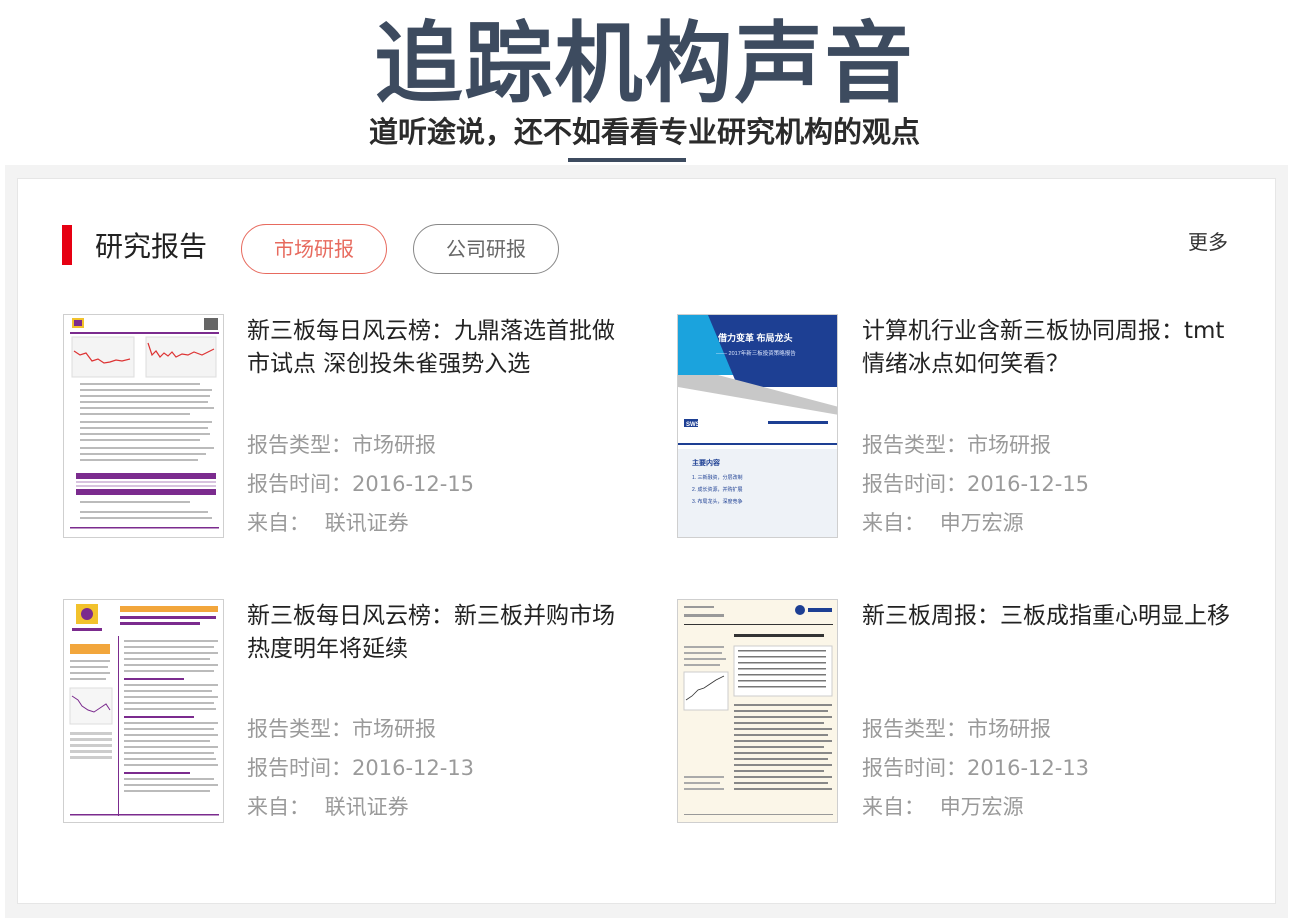  I want to click on more-link: 更多, so click(1208, 240).